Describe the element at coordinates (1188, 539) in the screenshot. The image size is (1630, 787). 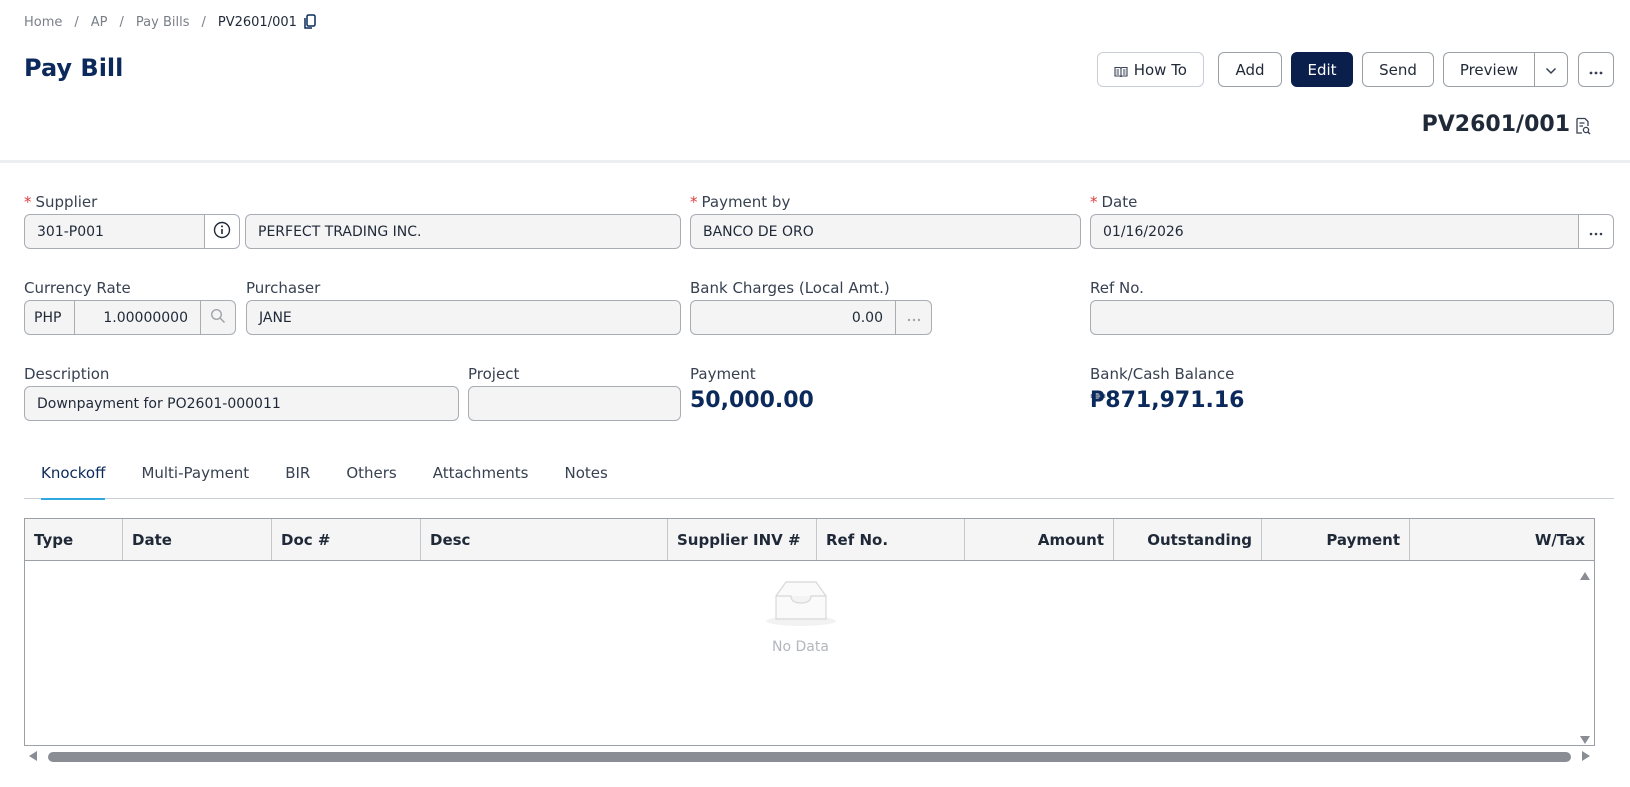
I see `column-header-outstanding: Outstanding` at that location.